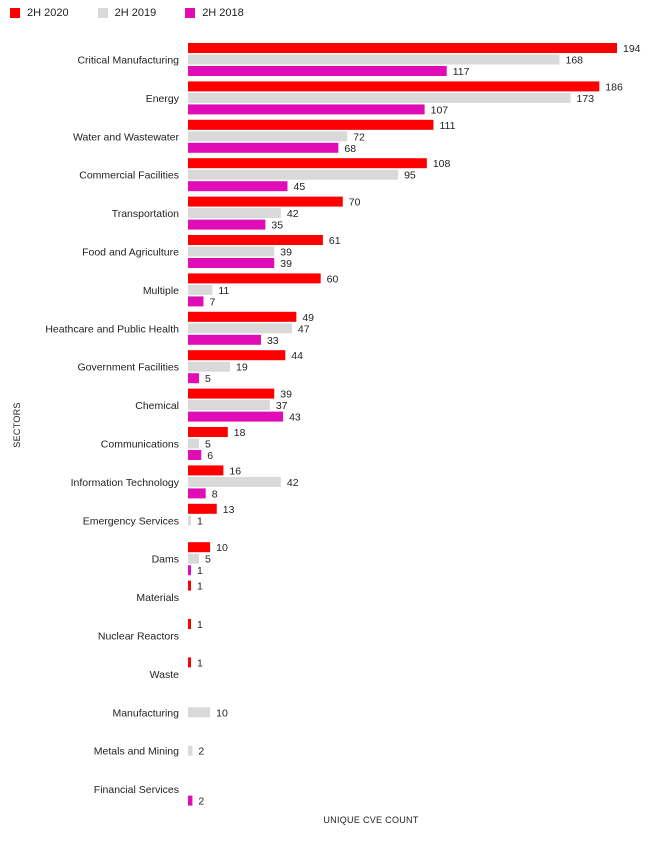 This screenshot has width=651, height=849. What do you see at coordinates (242, 316) in the screenshot?
I see `bar-heathcare-and-public-health-2h-2020` at bounding box center [242, 316].